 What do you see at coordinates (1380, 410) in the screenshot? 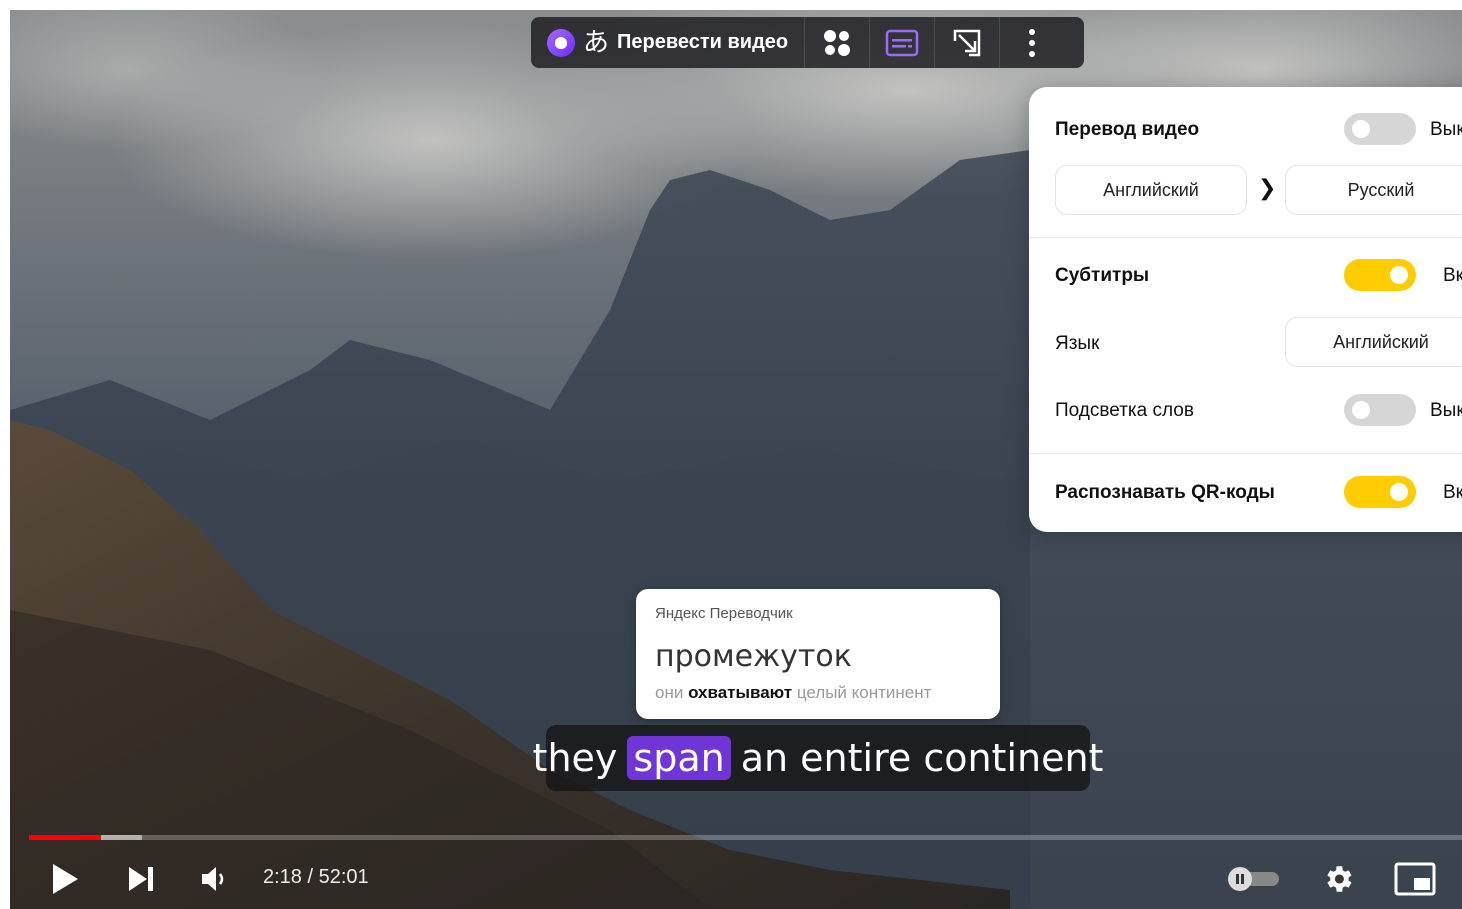
I see `word-highlight-toggle` at bounding box center [1380, 410].